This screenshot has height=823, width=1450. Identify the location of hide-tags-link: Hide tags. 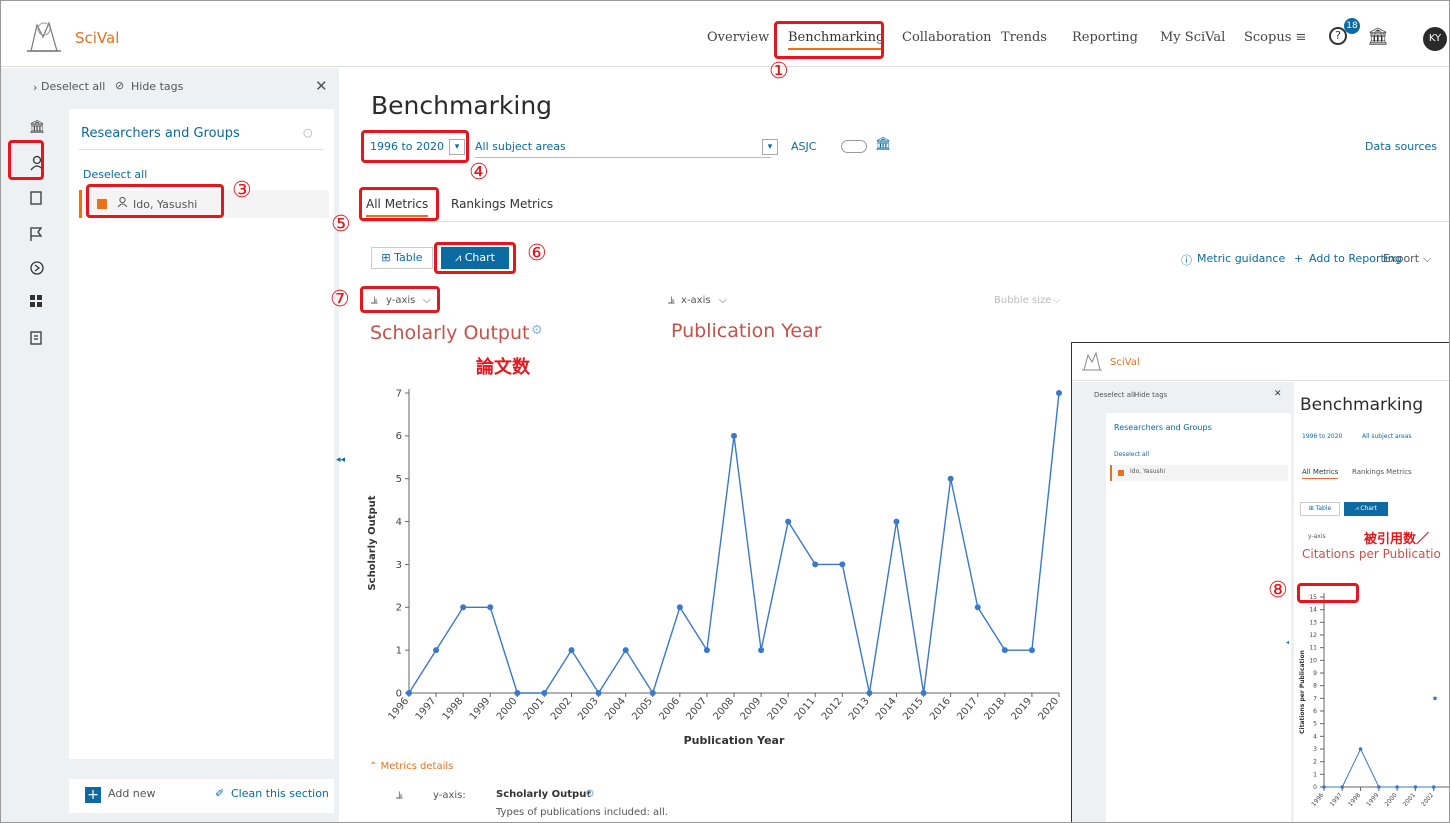
(157, 86).